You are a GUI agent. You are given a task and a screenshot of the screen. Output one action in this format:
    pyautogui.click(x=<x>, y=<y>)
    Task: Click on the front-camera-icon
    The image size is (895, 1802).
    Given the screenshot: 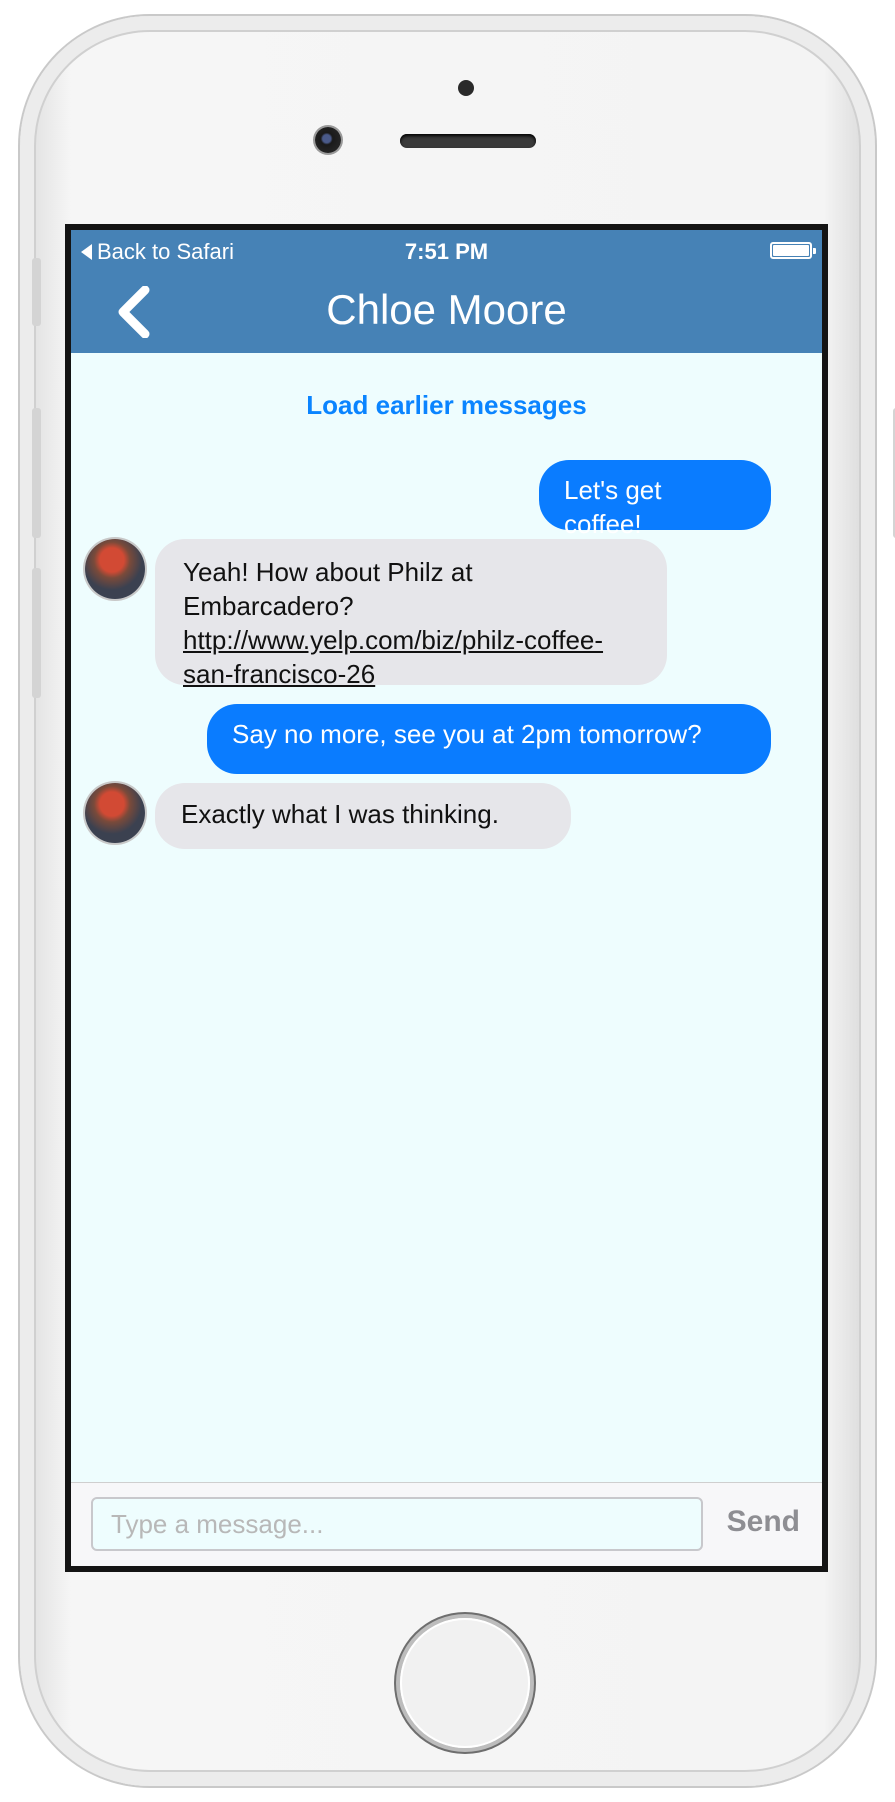 What is the action you would take?
    pyautogui.click(x=328, y=140)
    